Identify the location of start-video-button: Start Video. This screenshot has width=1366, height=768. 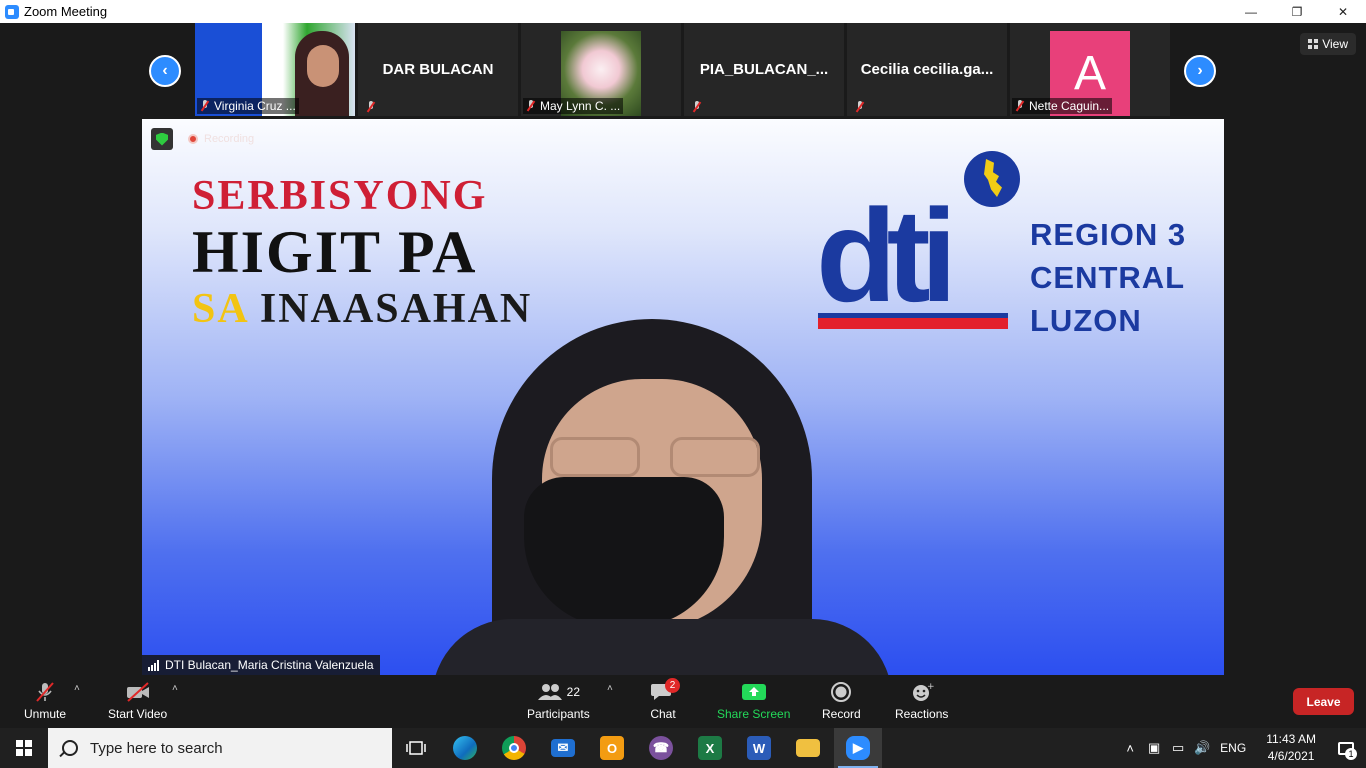
(137, 703).